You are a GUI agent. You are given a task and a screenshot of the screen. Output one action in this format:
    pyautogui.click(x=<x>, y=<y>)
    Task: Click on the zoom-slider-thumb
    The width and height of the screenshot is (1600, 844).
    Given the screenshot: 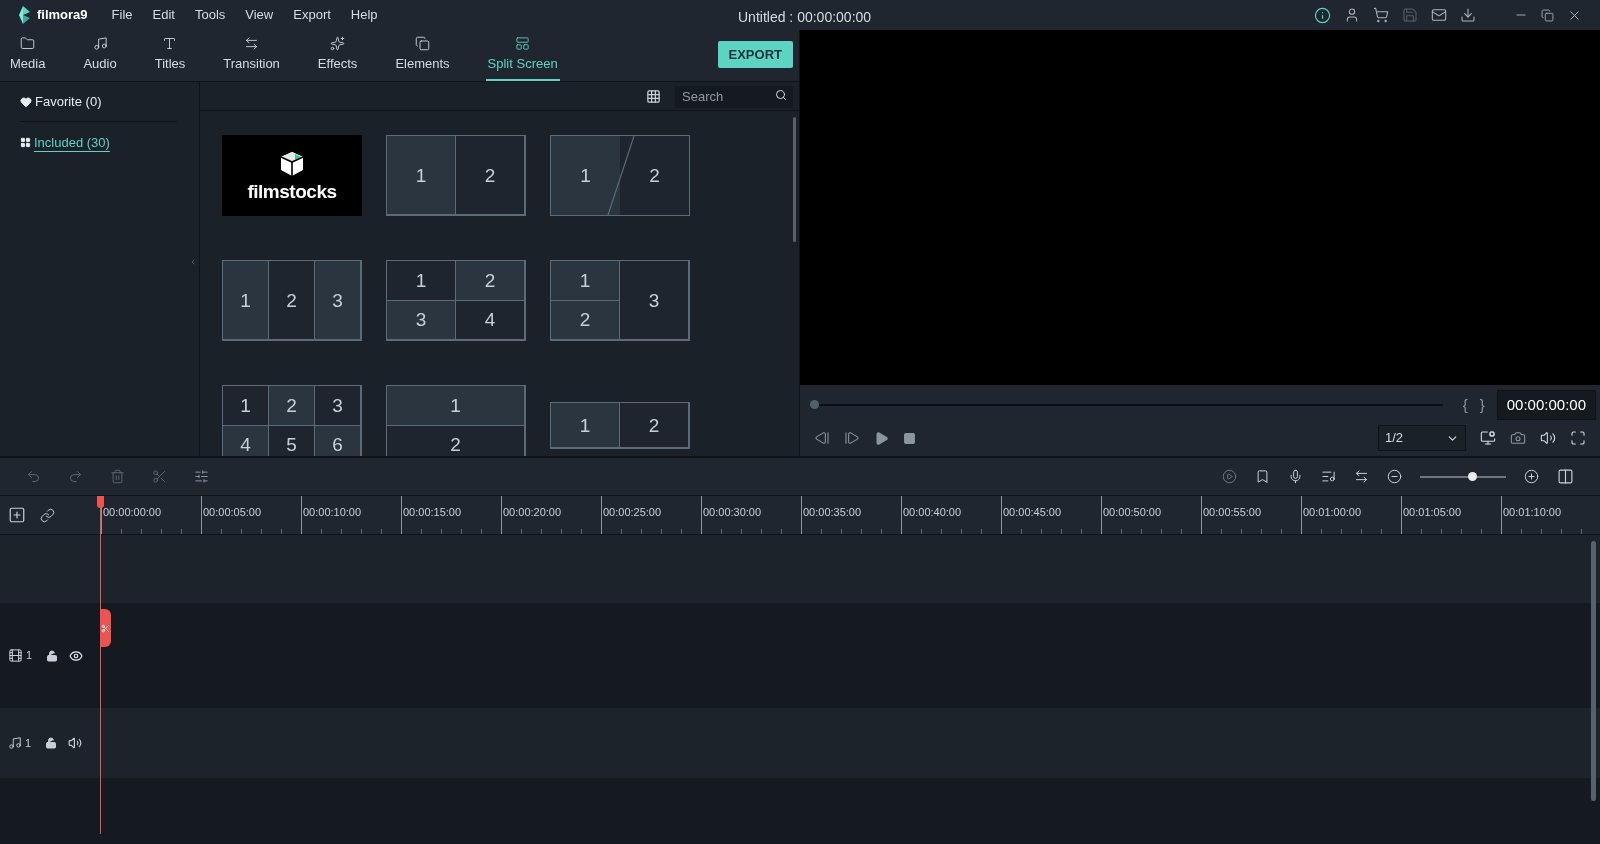 What is the action you would take?
    pyautogui.click(x=1472, y=476)
    